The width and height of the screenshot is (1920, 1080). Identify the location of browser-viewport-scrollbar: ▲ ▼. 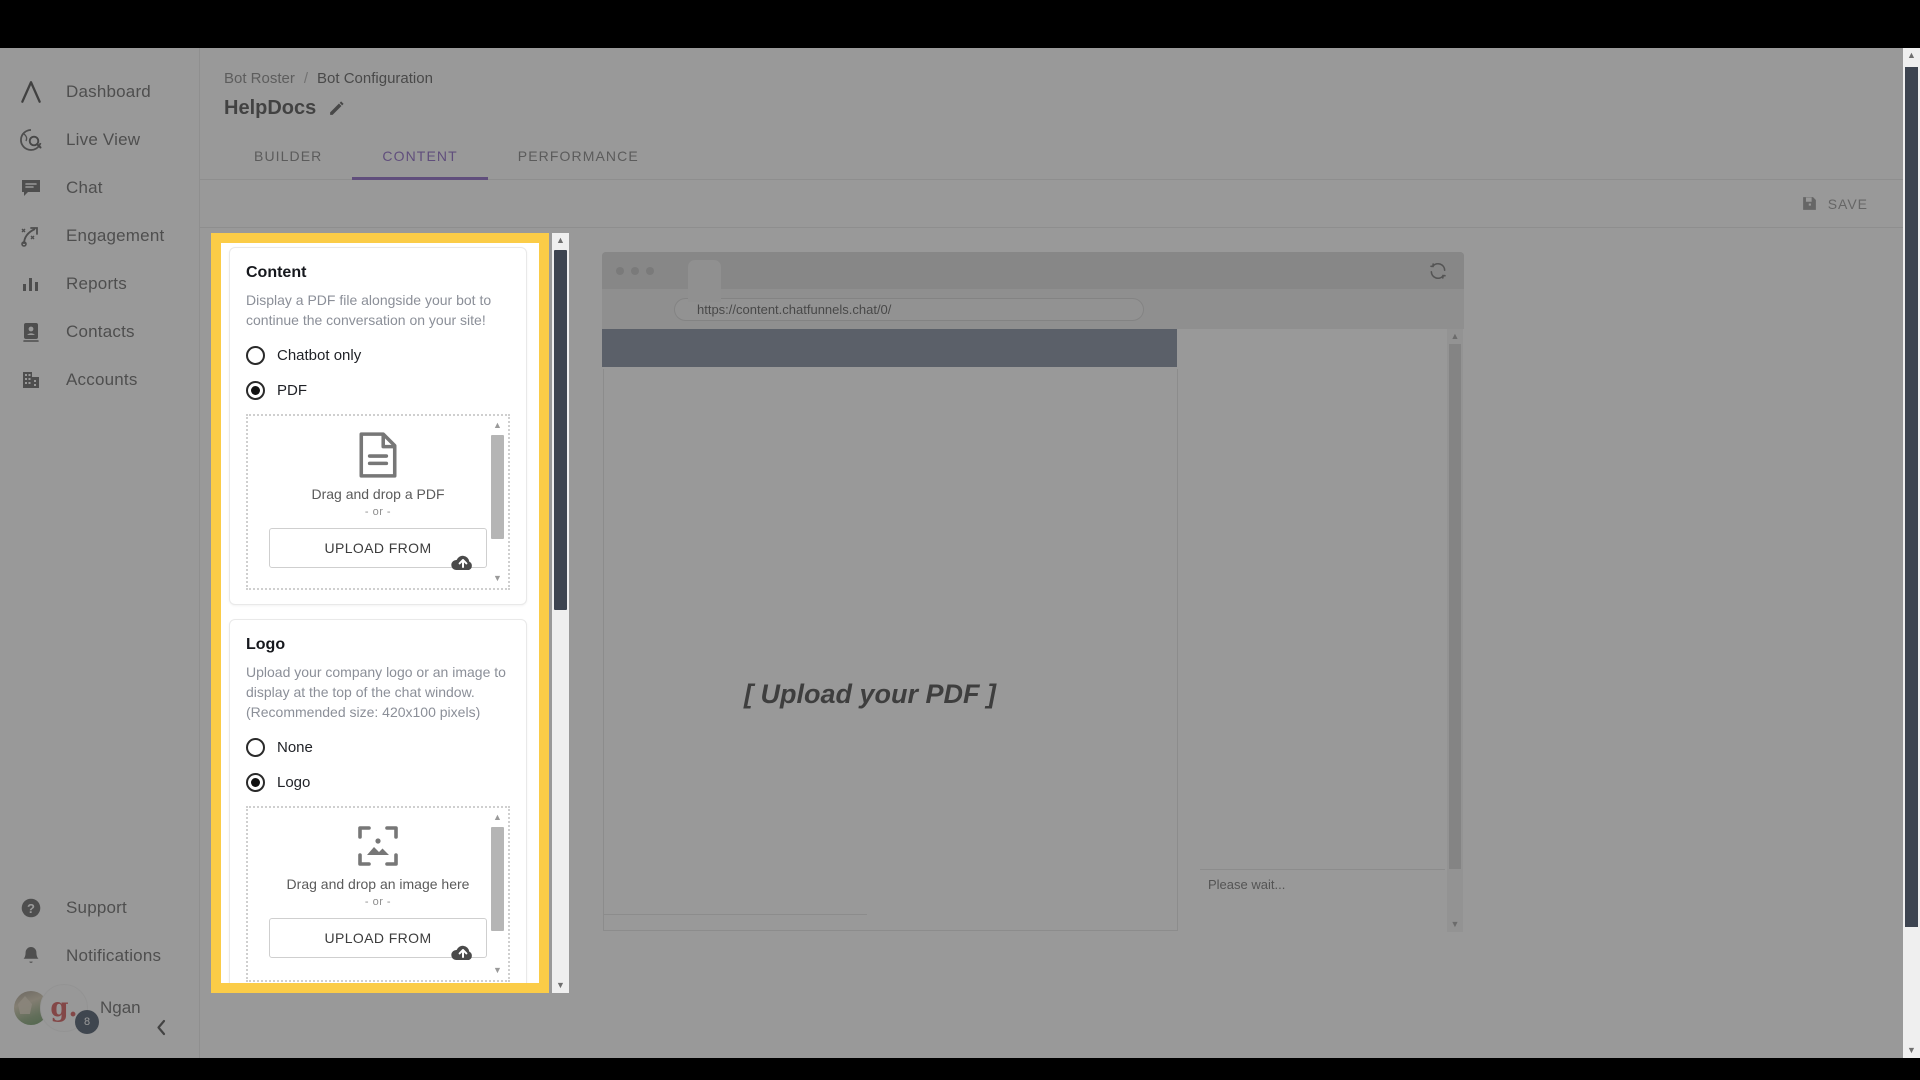
(1455, 630).